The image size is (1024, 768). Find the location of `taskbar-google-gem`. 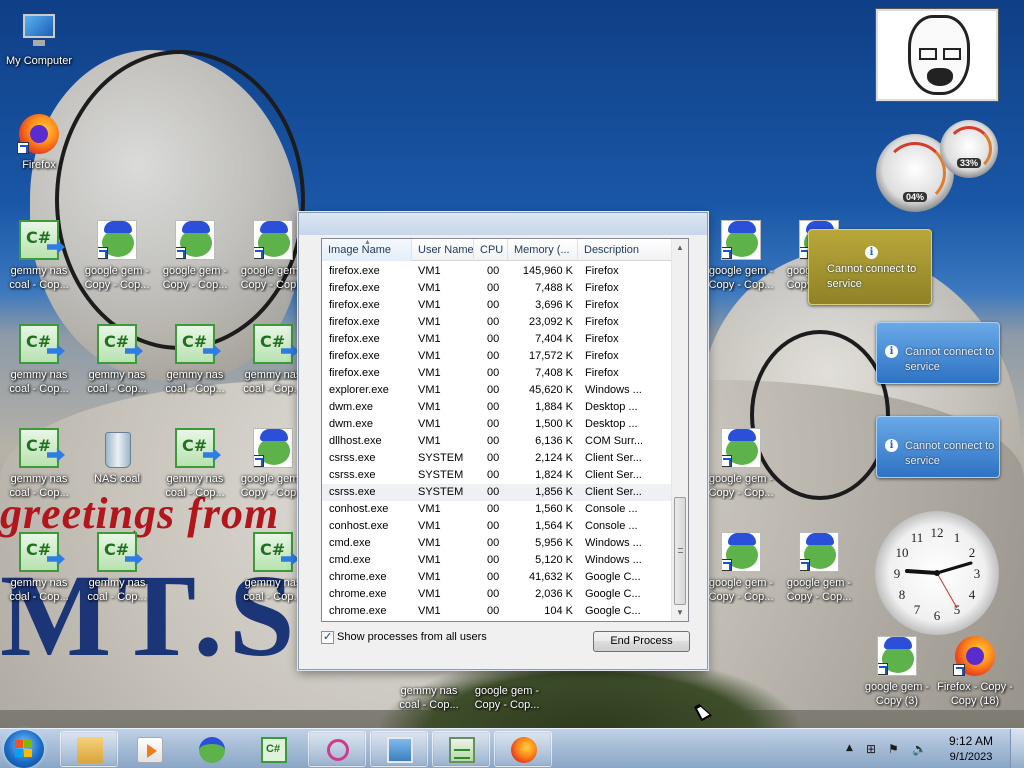

taskbar-google-gem is located at coordinates (211, 749).